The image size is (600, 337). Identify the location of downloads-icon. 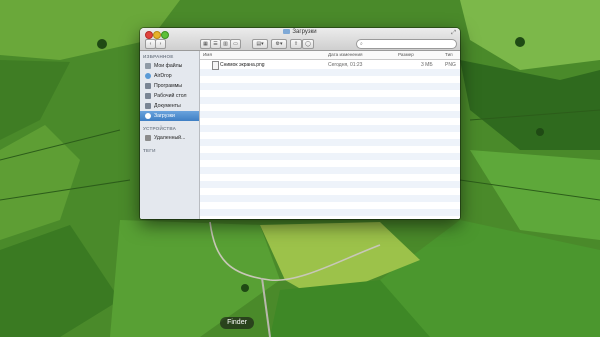
(148, 116).